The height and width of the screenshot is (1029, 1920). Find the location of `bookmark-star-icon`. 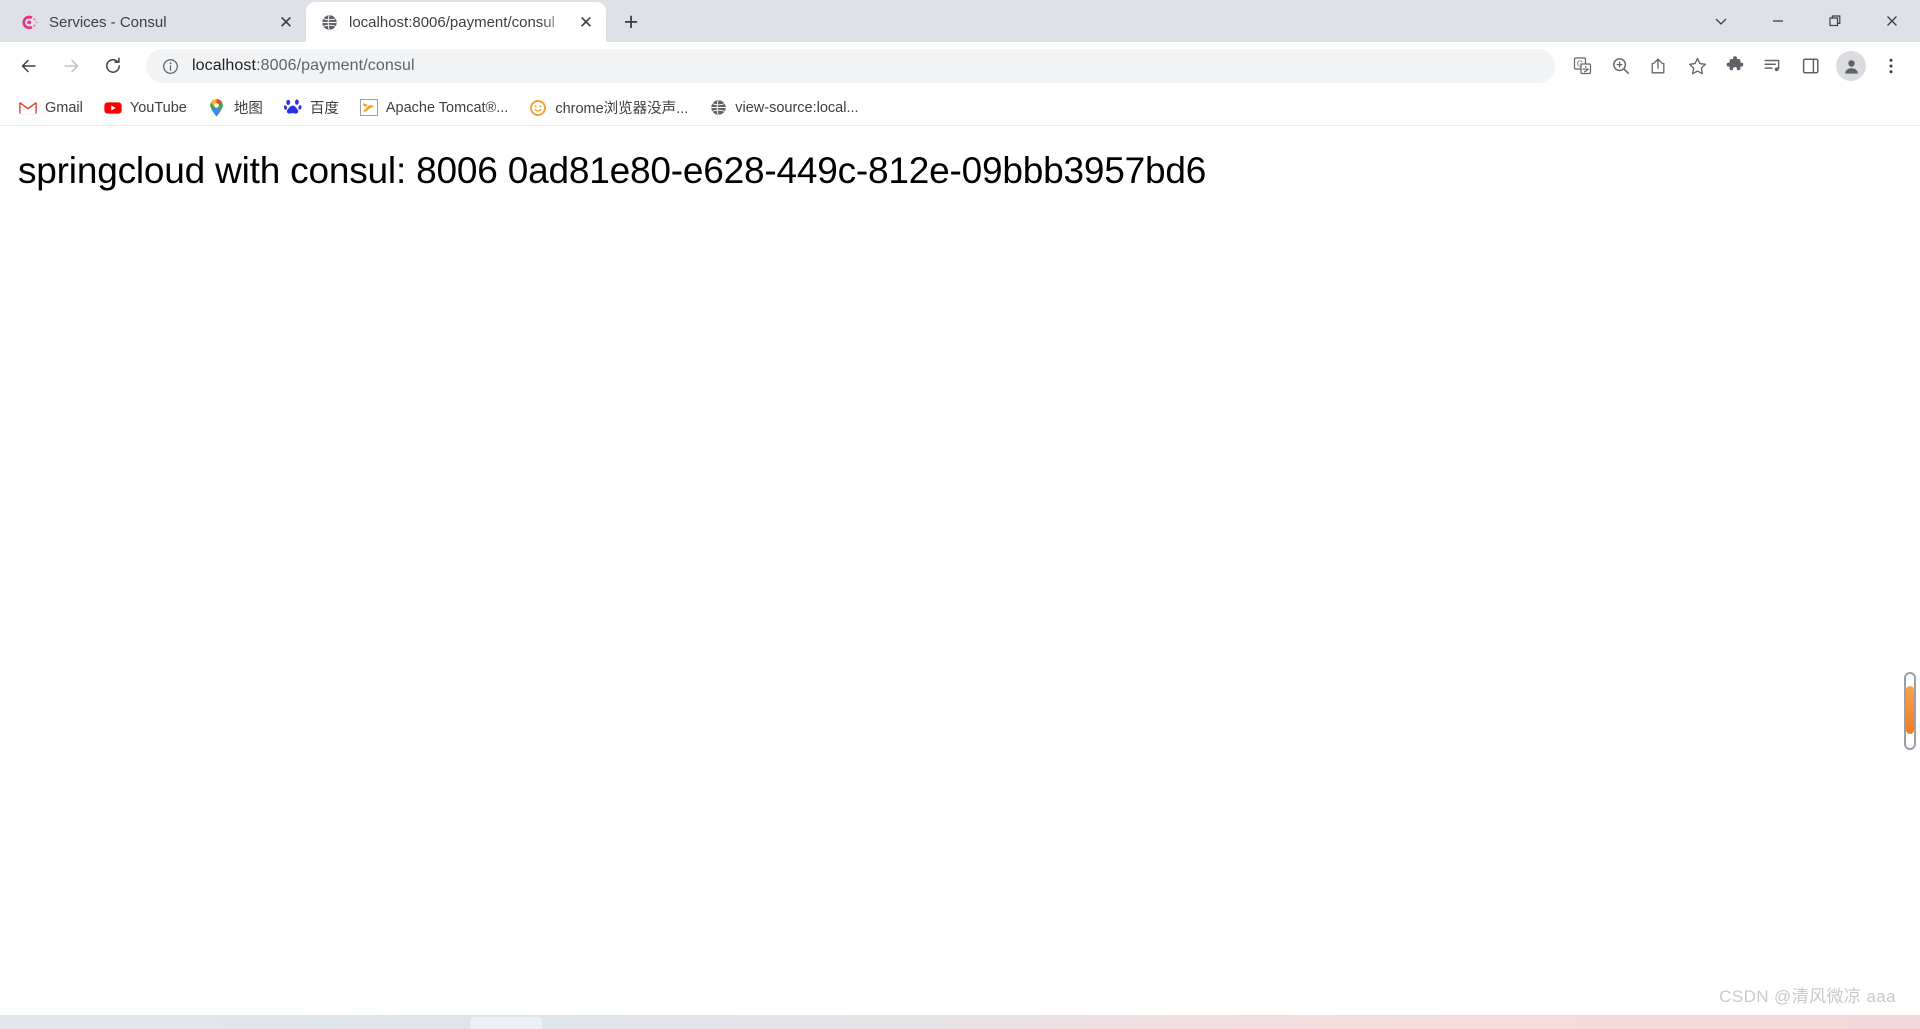

bookmark-star-icon is located at coordinates (1697, 66).